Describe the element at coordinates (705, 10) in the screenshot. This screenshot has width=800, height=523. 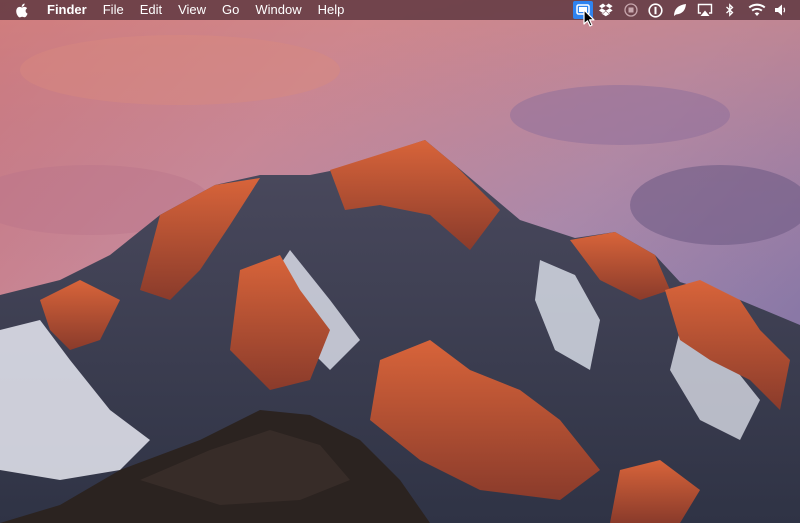
I see `airplay-icon` at that location.